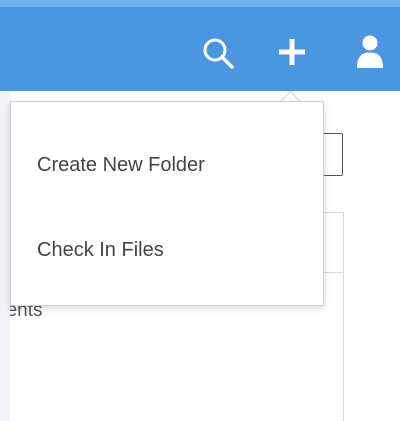  I want to click on plus-icon, so click(292, 52).